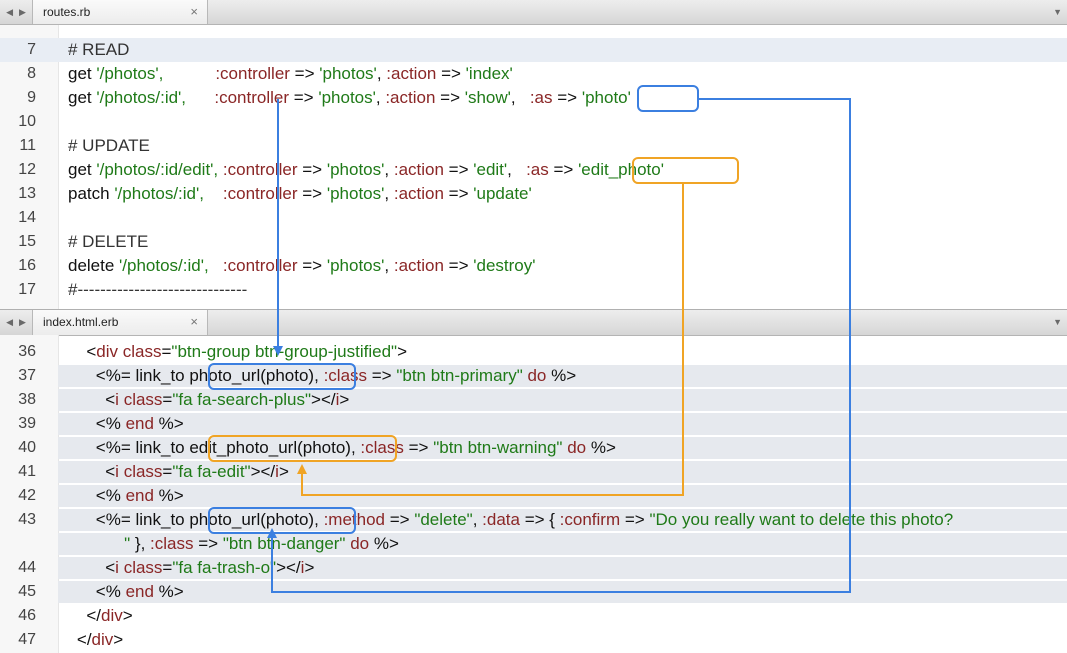 Image resolution: width=1067 pixels, height=653 pixels. I want to click on code-line: 14, so click(533, 218).